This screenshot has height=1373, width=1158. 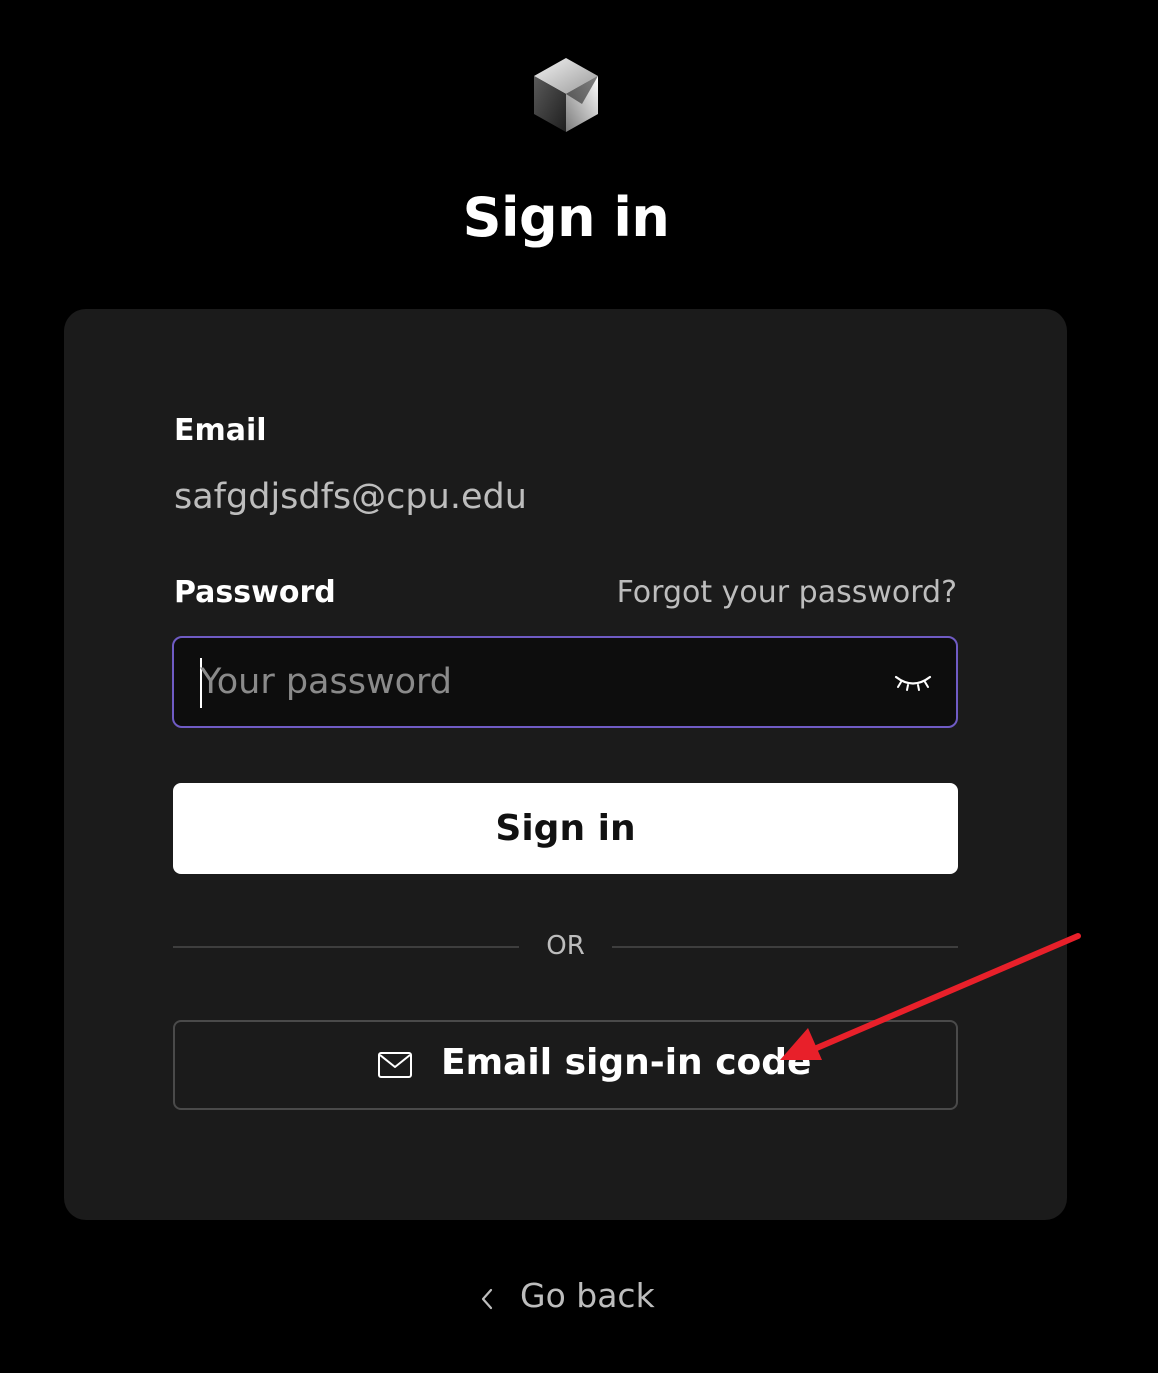 What do you see at coordinates (930, 996) in the screenshot?
I see `annotation-arrow` at bounding box center [930, 996].